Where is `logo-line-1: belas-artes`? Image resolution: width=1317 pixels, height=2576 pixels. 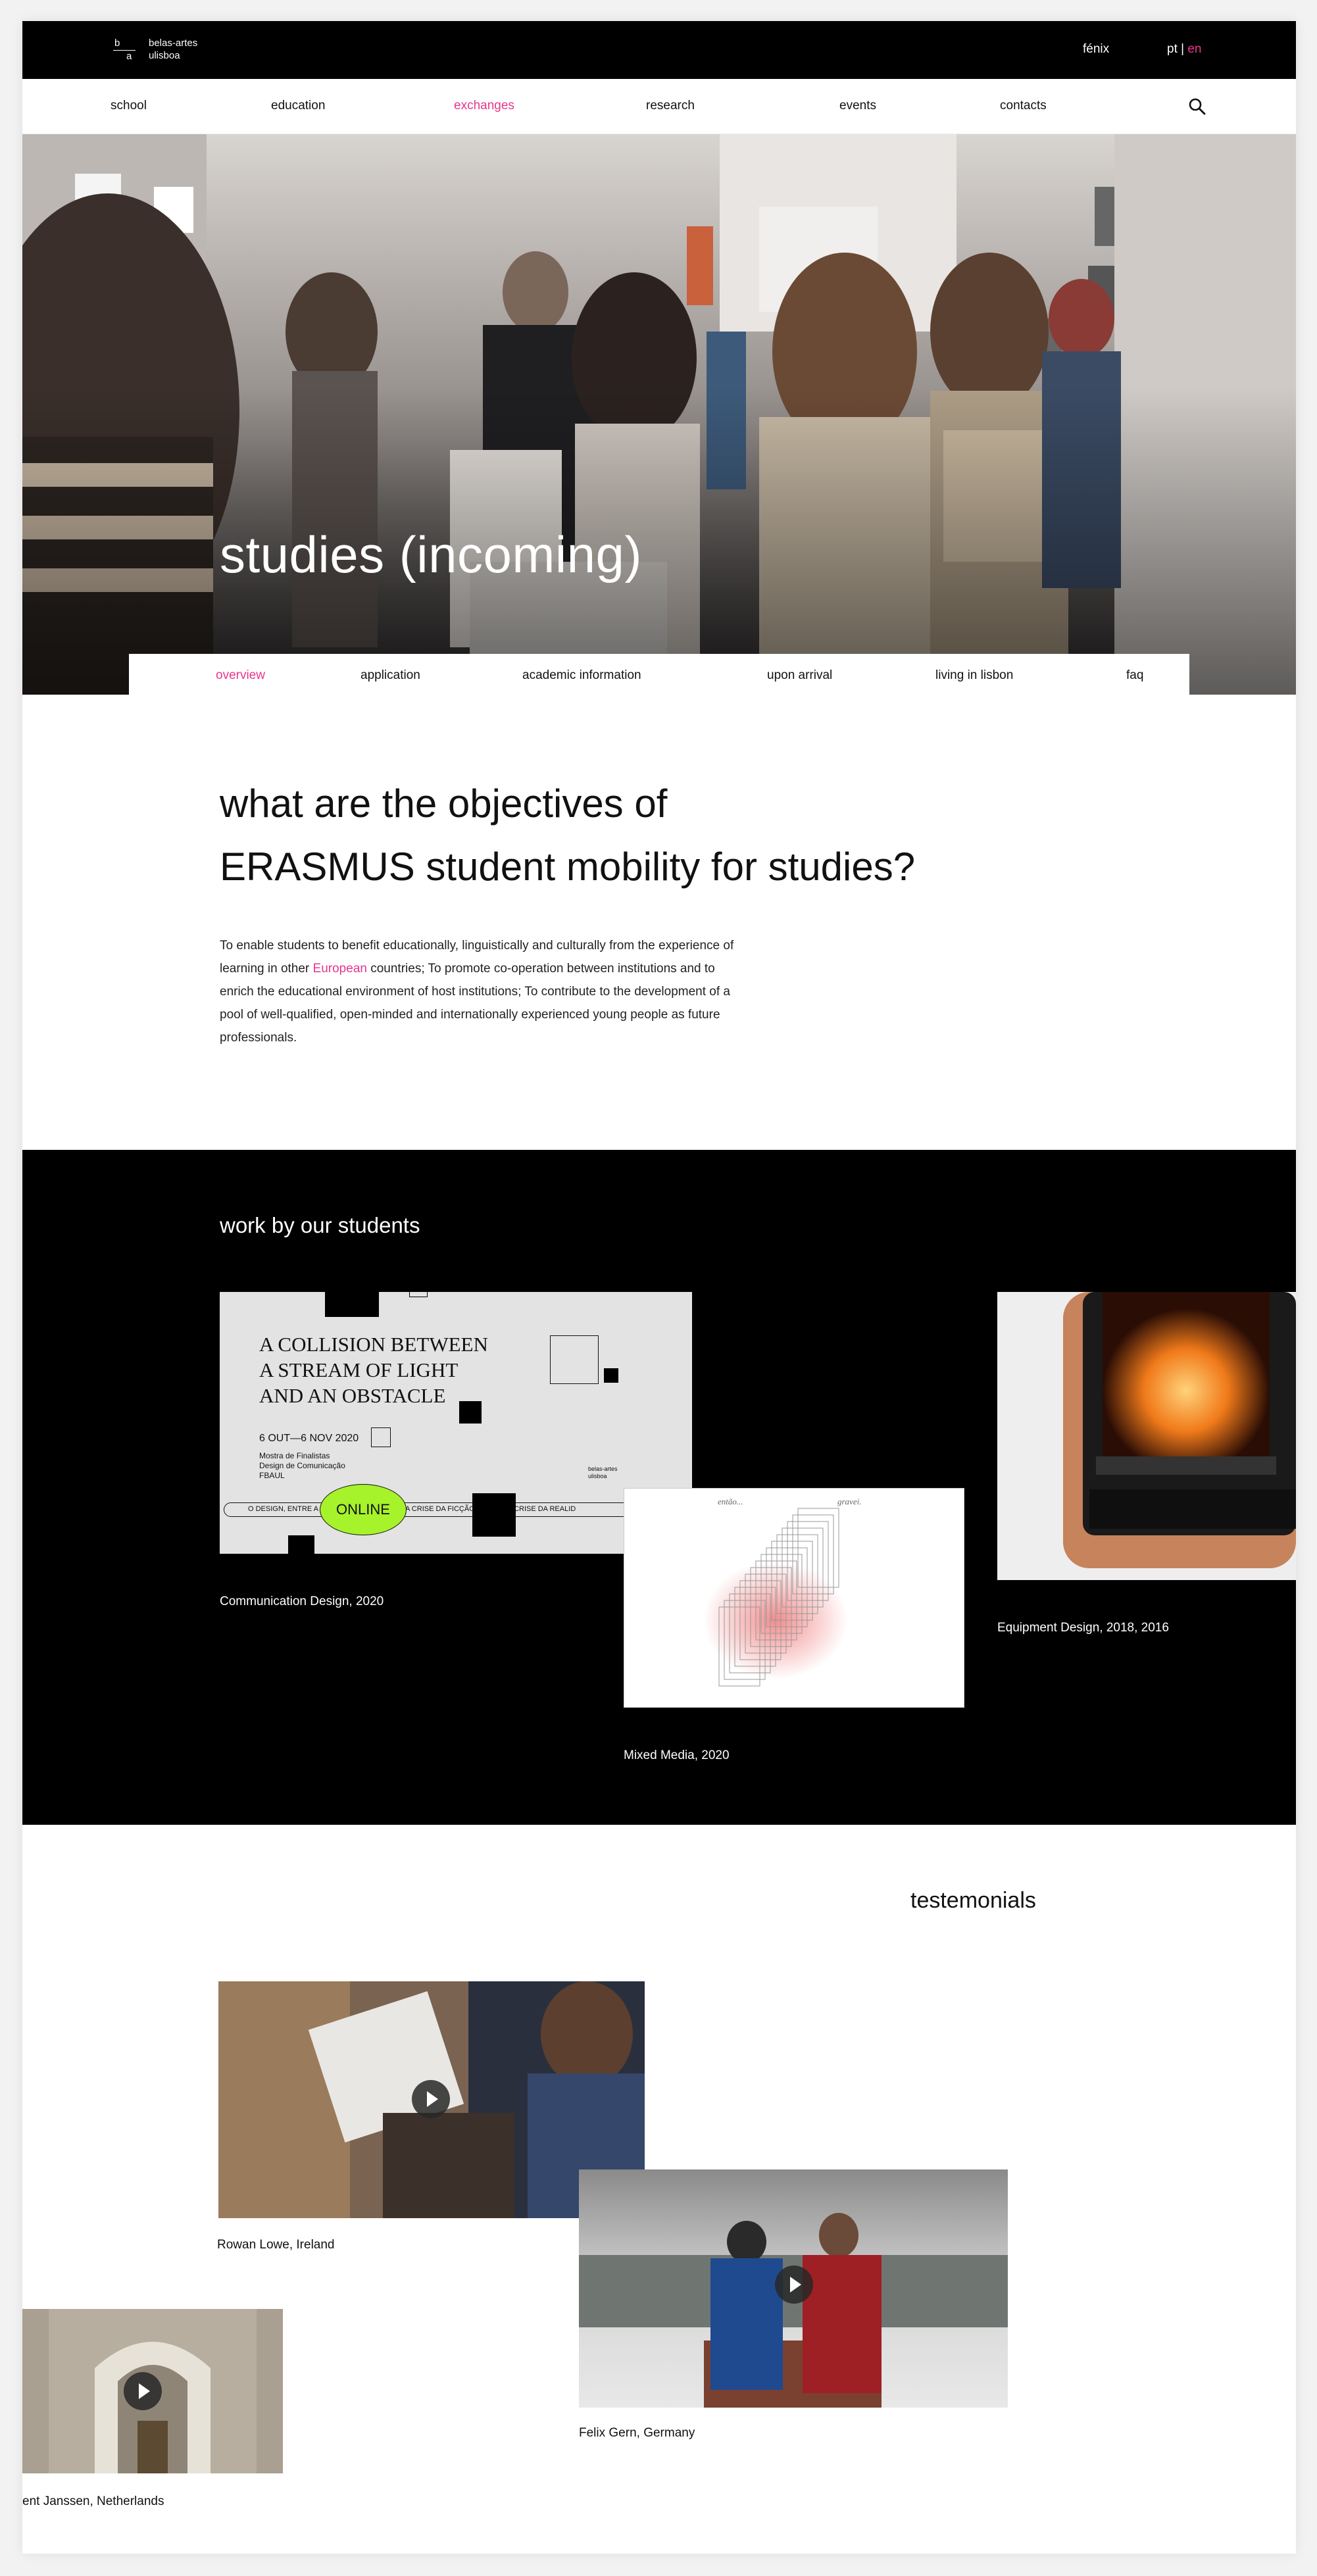
logo-line-1: belas-artes is located at coordinates (173, 43).